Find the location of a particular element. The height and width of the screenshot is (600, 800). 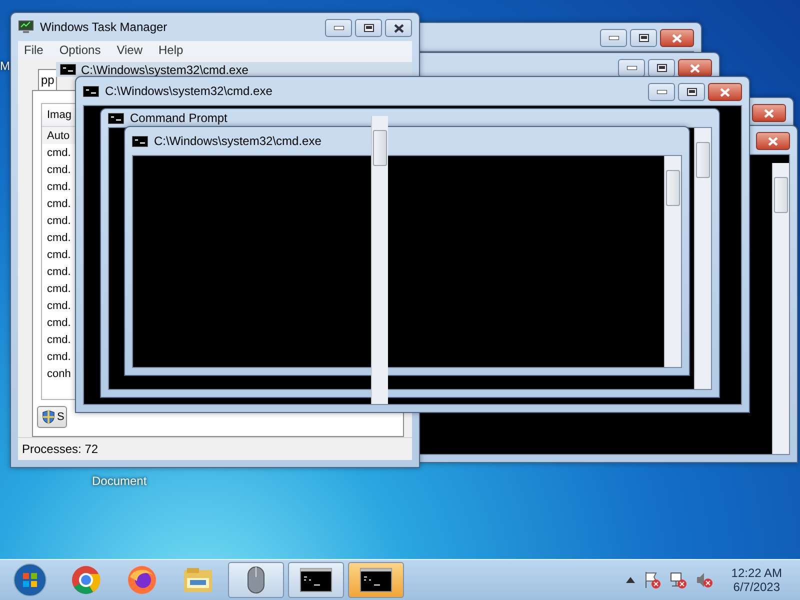

shield-icon is located at coordinates (48, 417).